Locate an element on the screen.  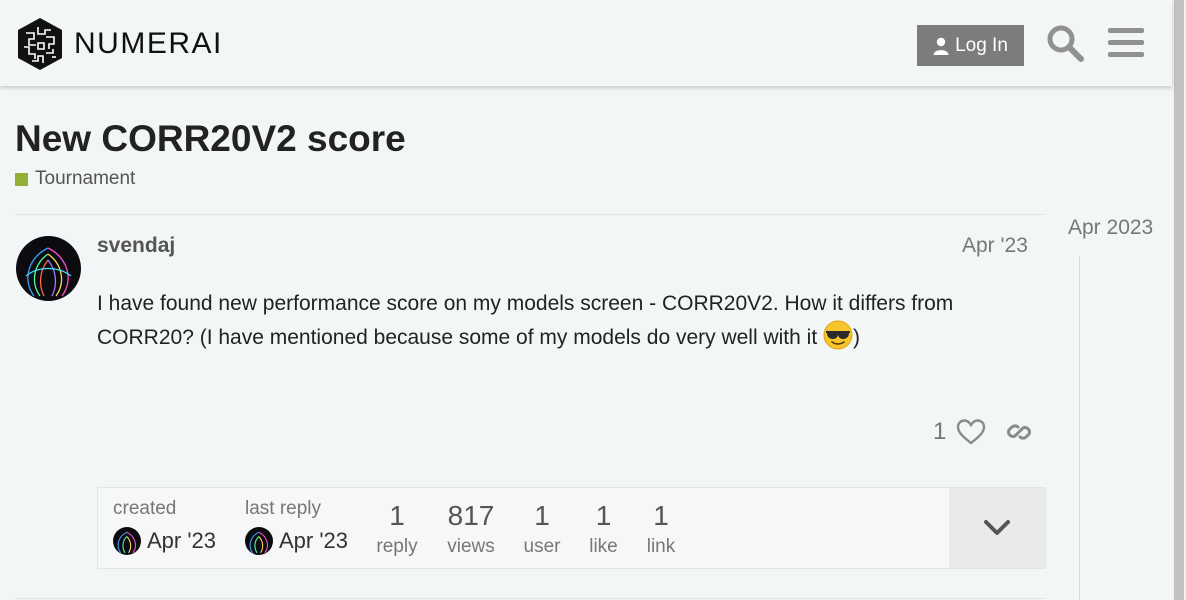
stat-users: 1 user is located at coordinates (542, 529).